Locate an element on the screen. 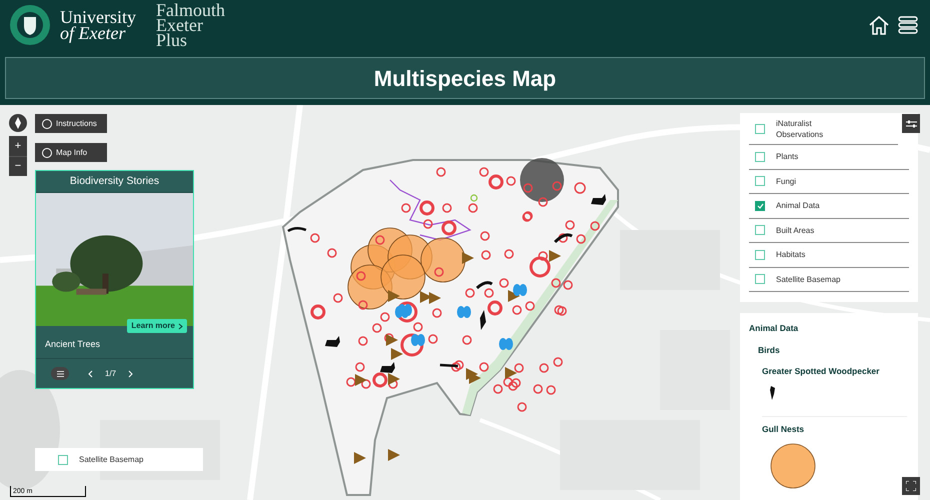 The height and width of the screenshot is (500, 930). partner-name: Exeter is located at coordinates (179, 25).